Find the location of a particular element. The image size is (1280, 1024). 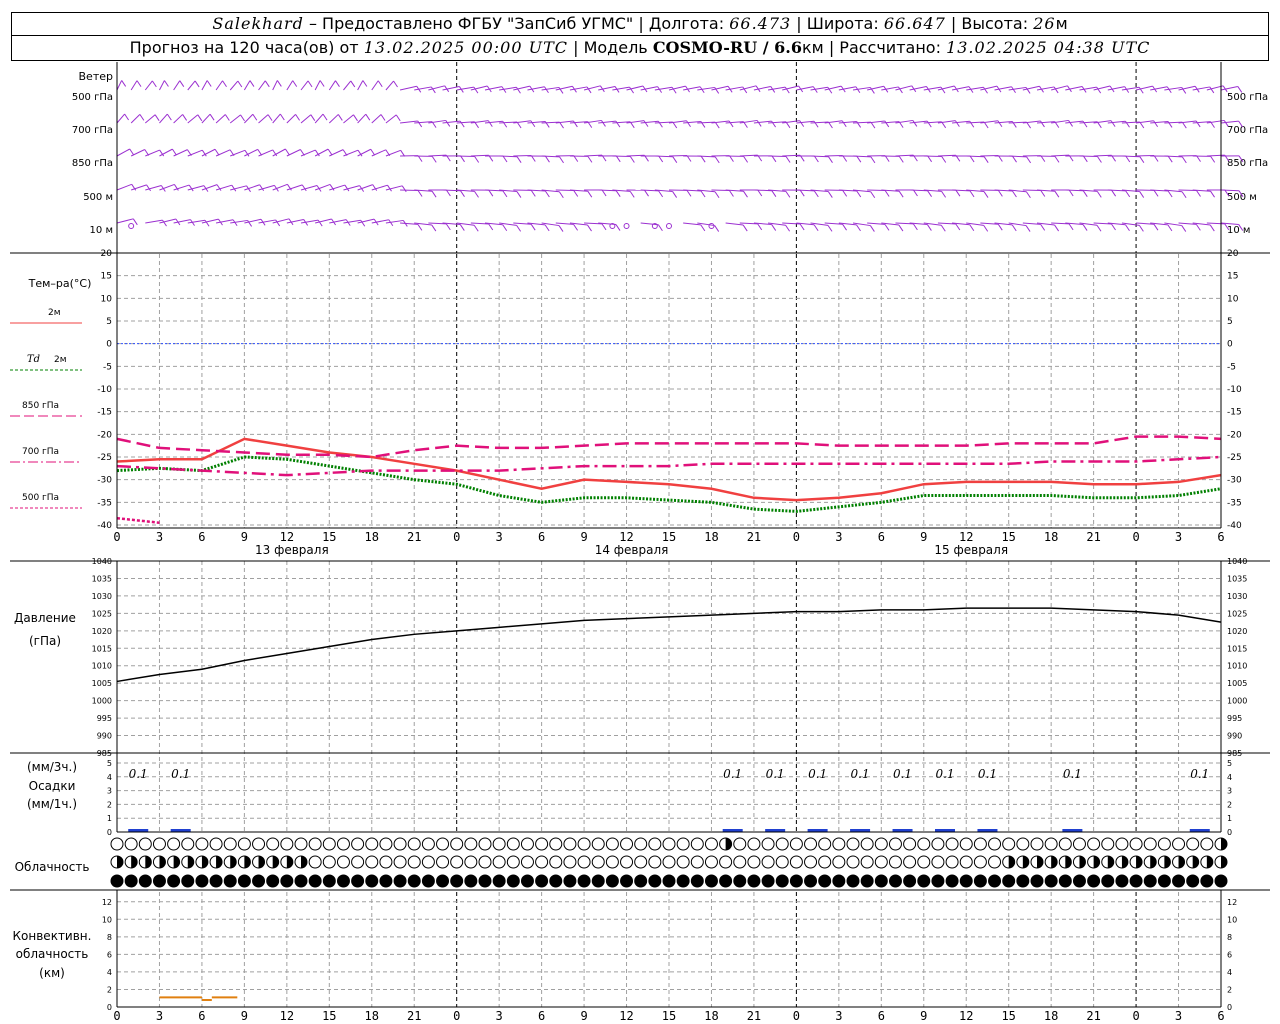

prec-tick-left: 0 is located at coordinates (109, 832).